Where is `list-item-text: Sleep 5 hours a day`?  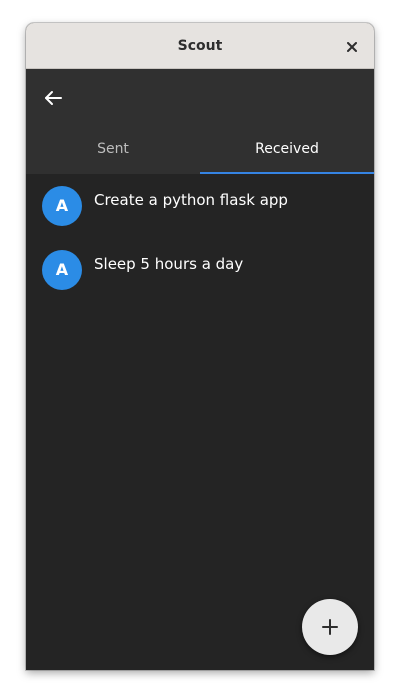 list-item-text: Sleep 5 hours a day is located at coordinates (169, 264).